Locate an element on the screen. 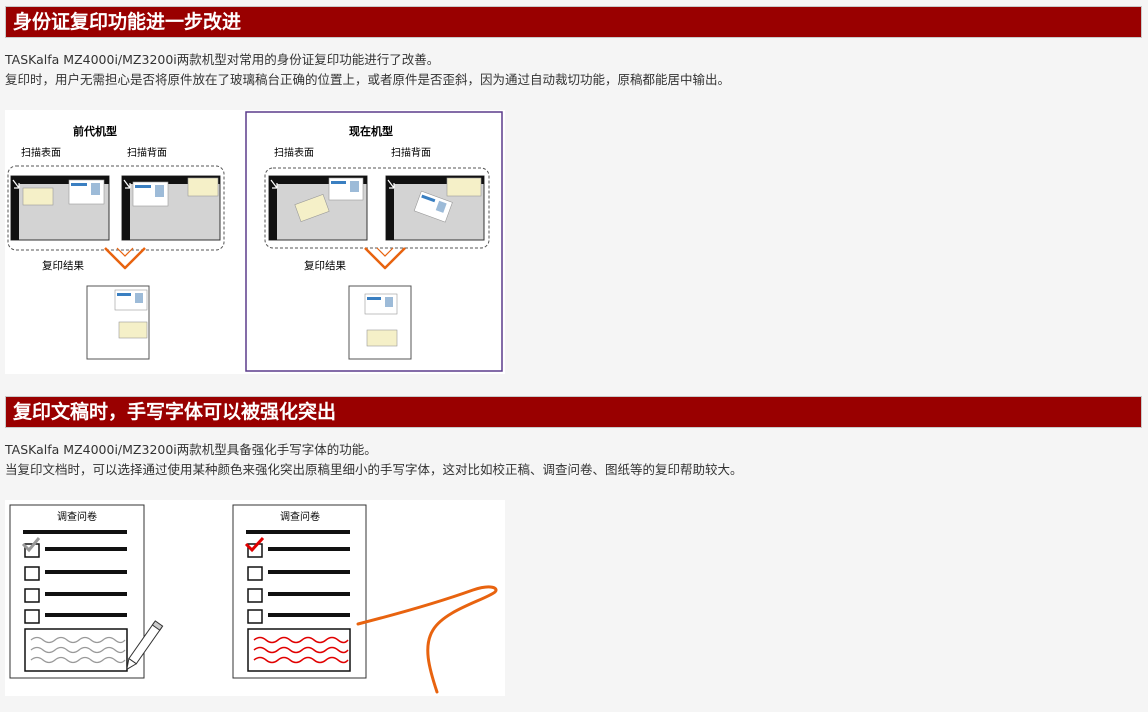 The image size is (1148, 712). previous-result-label: 复印结果 is located at coordinates (63, 265).